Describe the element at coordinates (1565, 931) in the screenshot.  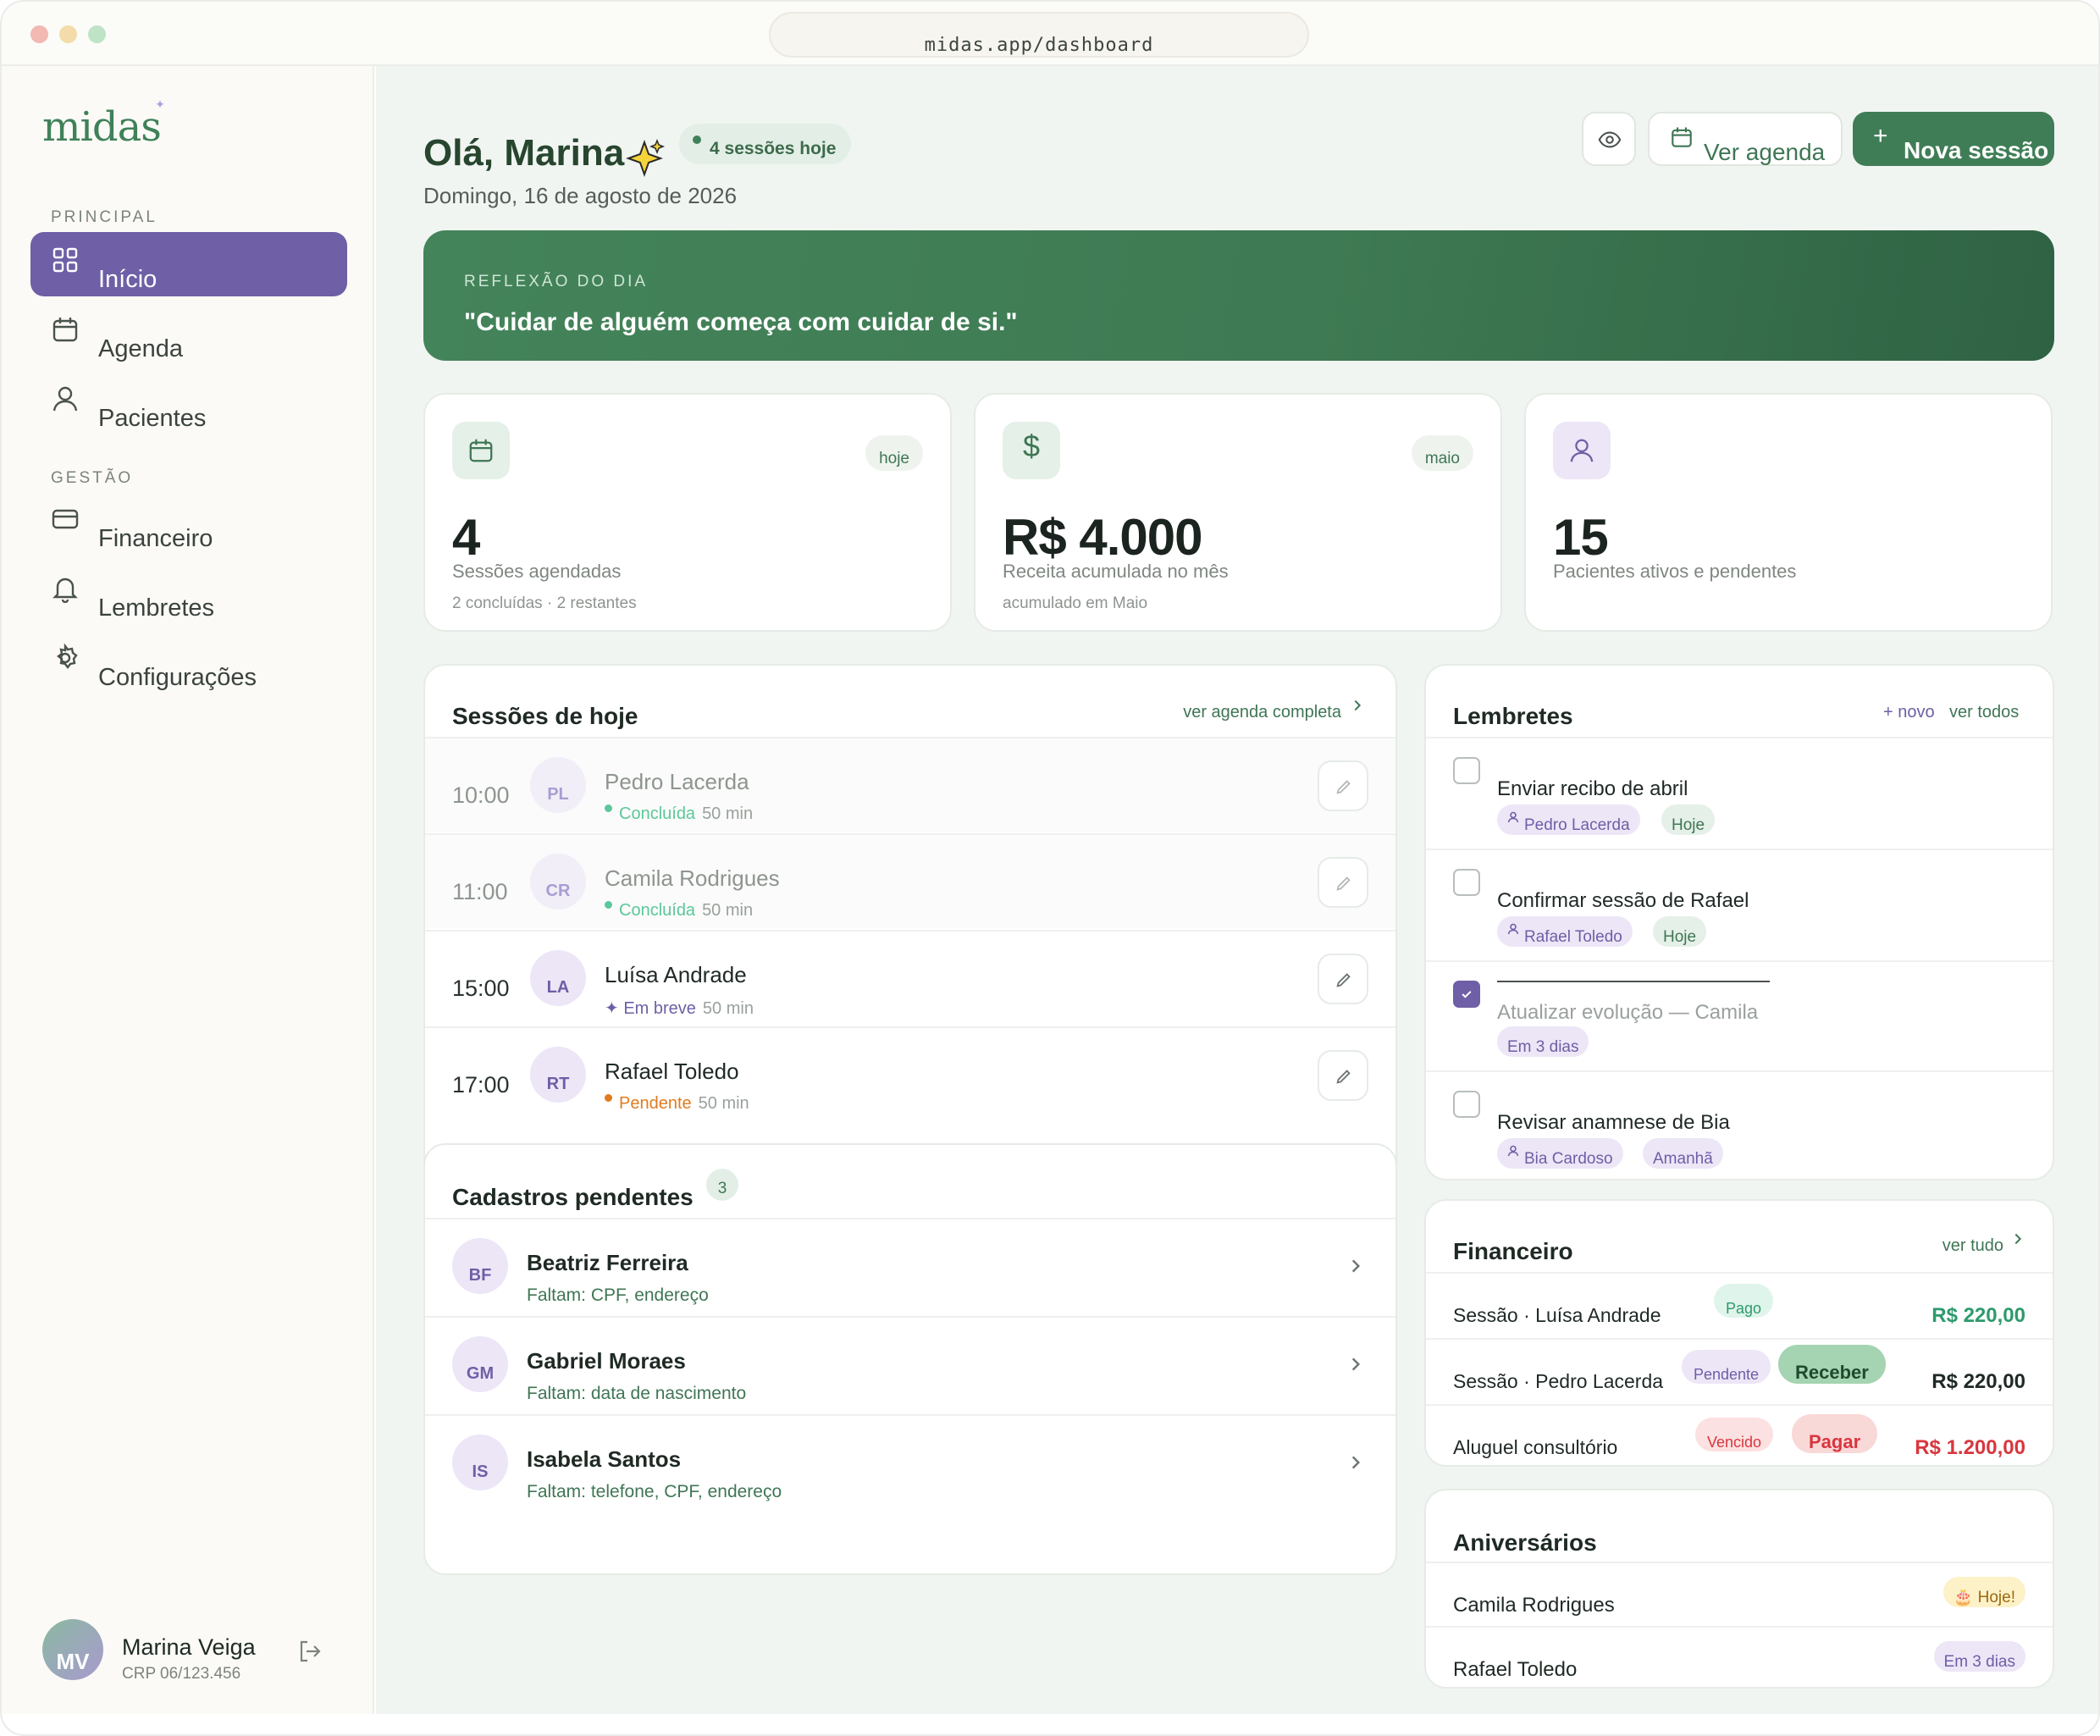
I see `reminder-patient-chip: Rafael Toledo` at that location.